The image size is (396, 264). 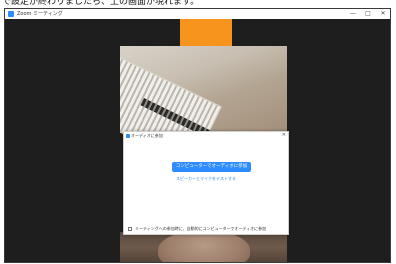 I want to click on maximize-button: □, so click(x=368, y=14).